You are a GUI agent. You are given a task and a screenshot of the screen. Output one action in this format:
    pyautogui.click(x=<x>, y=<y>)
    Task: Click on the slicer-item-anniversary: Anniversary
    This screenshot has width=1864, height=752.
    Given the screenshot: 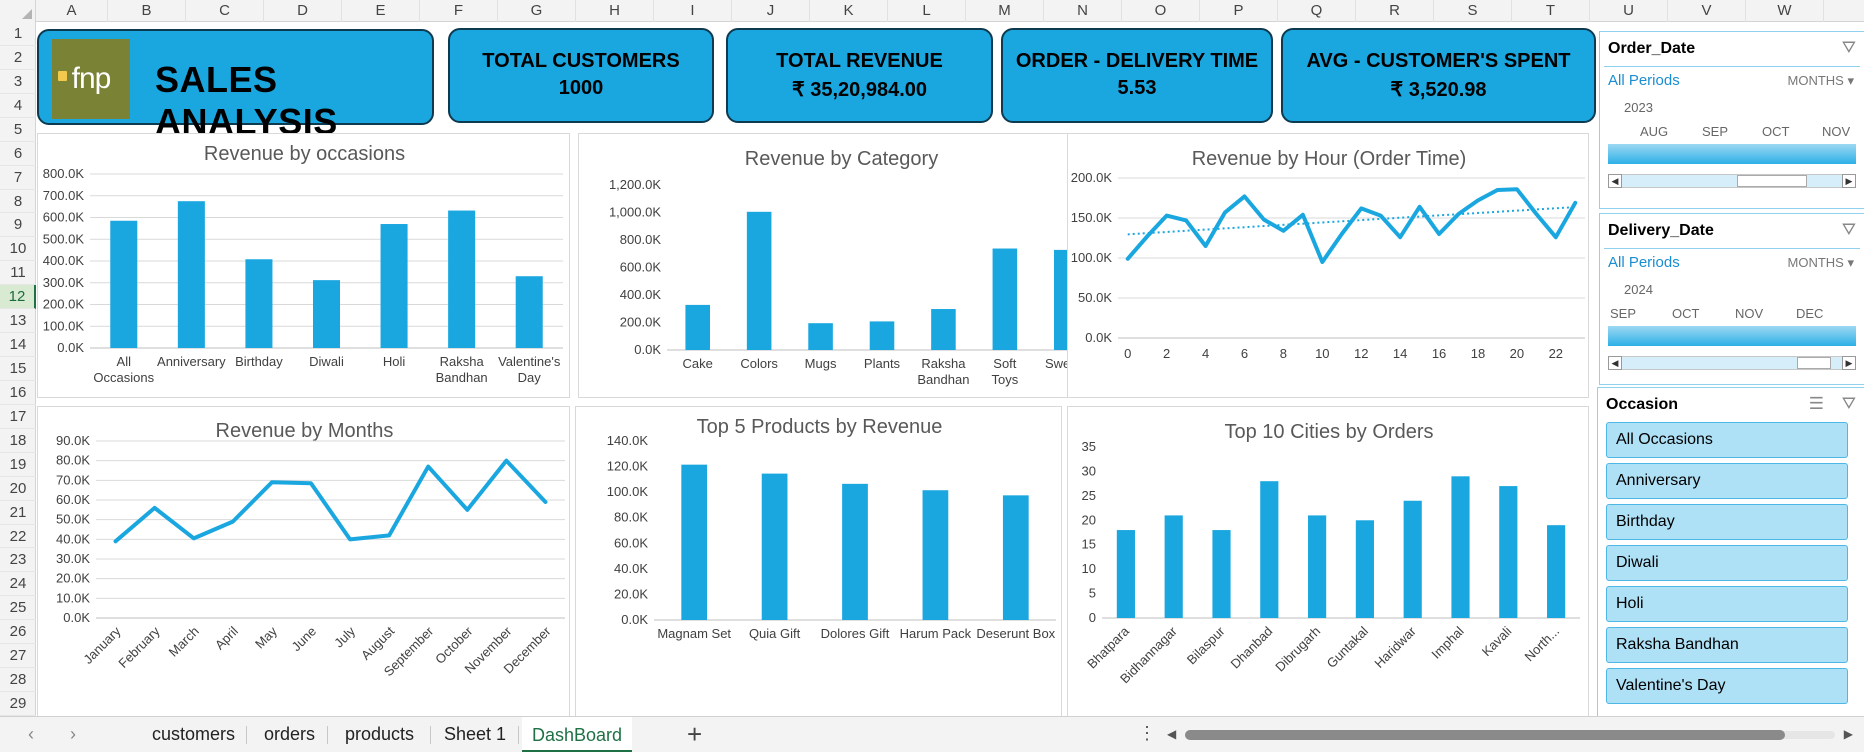 What is the action you would take?
    pyautogui.click(x=1727, y=481)
    